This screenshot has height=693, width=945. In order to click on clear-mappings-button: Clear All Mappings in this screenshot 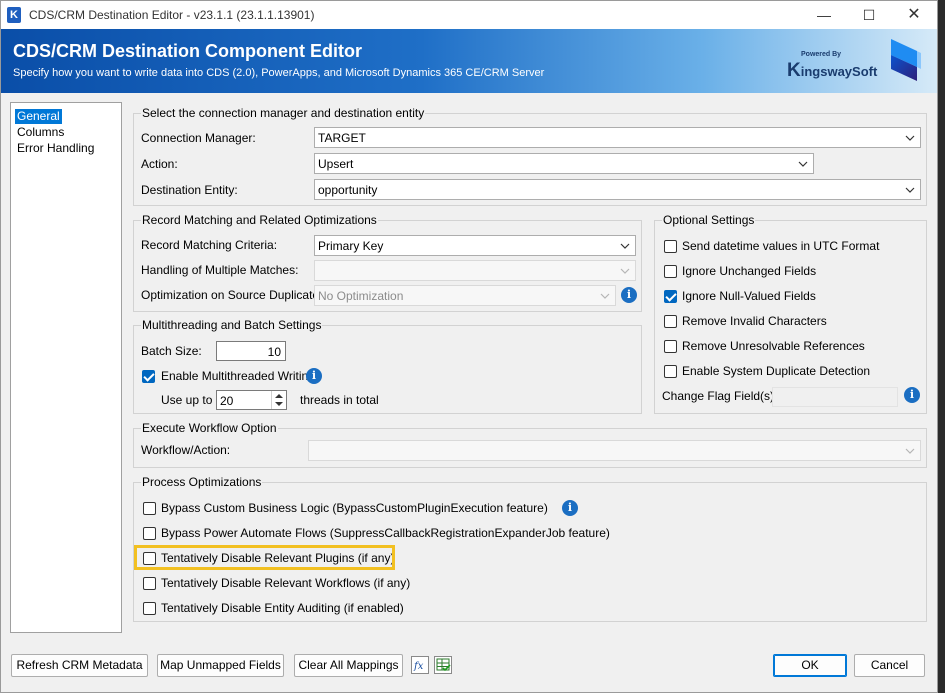, I will do `click(348, 665)`.